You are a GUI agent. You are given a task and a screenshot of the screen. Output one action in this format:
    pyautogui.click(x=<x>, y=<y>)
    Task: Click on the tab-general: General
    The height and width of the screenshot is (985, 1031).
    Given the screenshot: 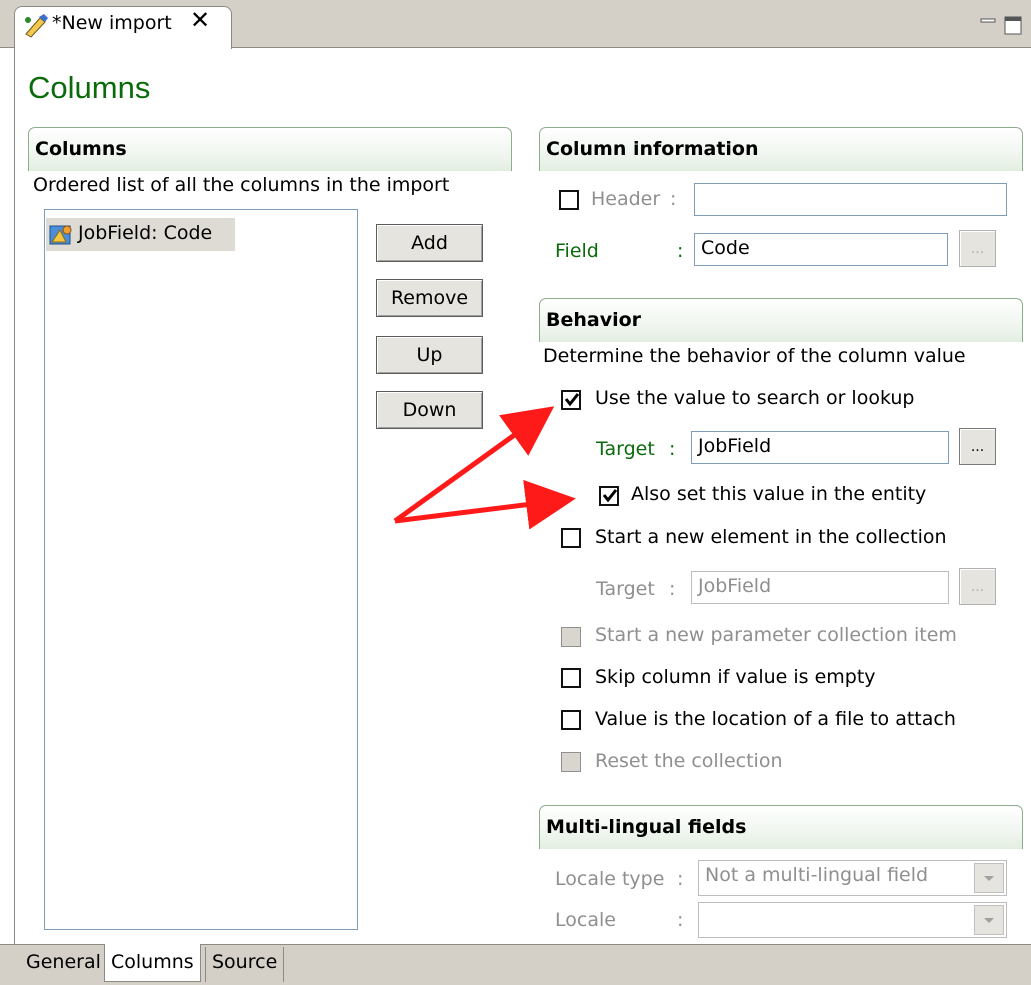 What is the action you would take?
    pyautogui.click(x=63, y=964)
    